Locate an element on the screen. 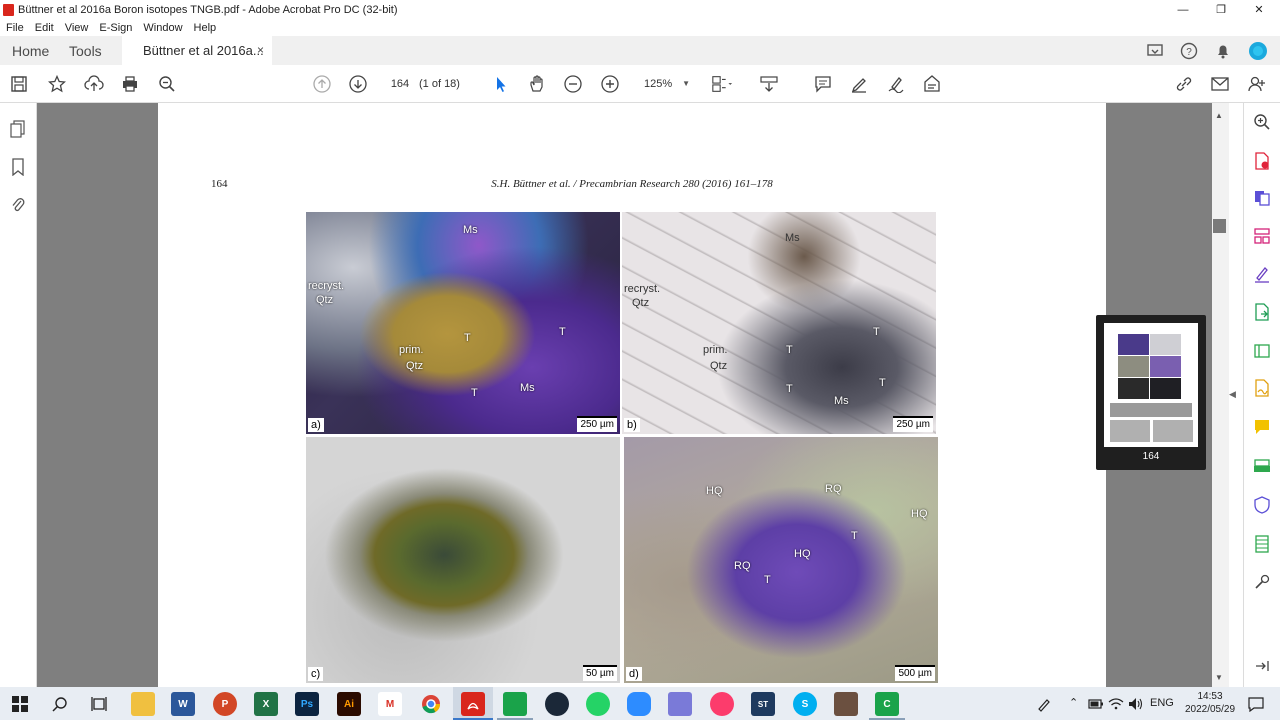 The image size is (1280, 720). acrobat-icon is located at coordinates (473, 704).